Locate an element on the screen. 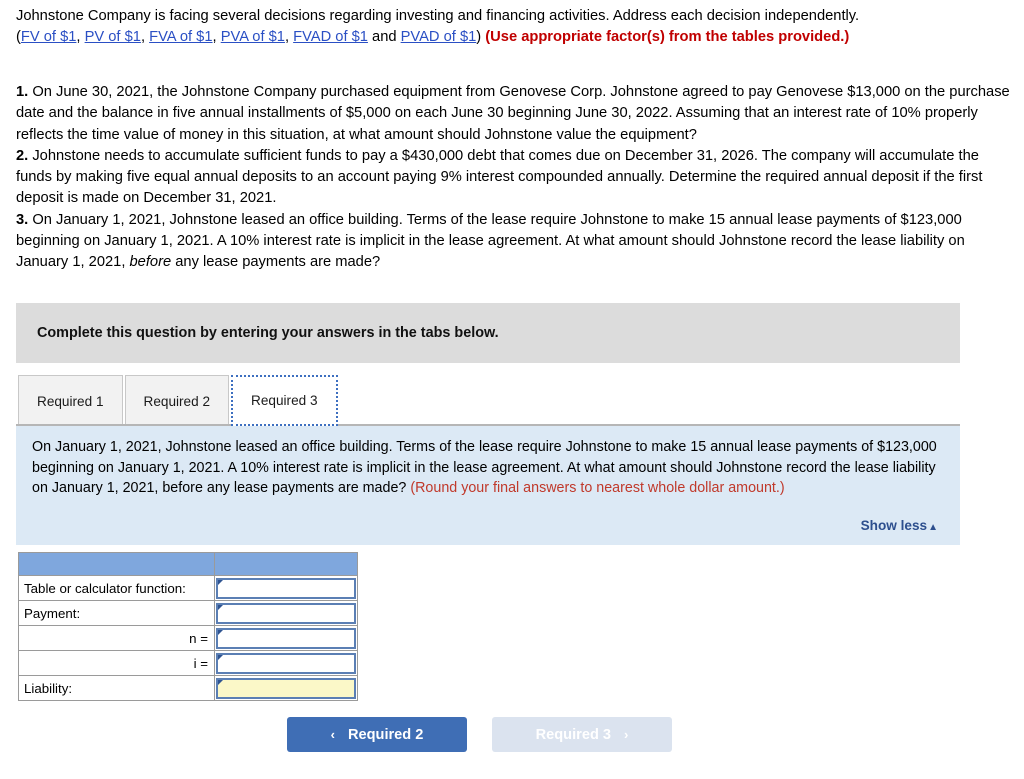 The height and width of the screenshot is (779, 1024). row-label-payment: Payment: is located at coordinates (116, 613).